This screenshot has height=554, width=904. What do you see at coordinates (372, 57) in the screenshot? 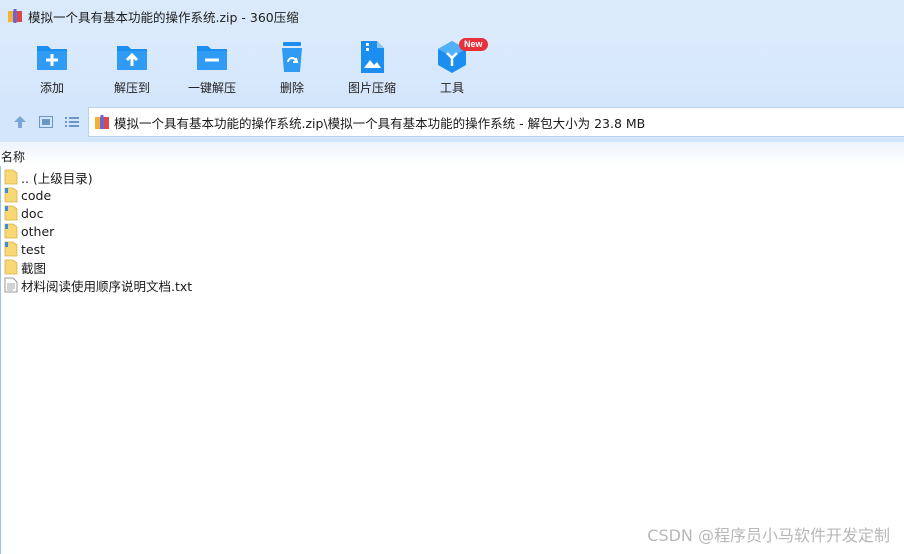
I see `image-compress-icon` at bounding box center [372, 57].